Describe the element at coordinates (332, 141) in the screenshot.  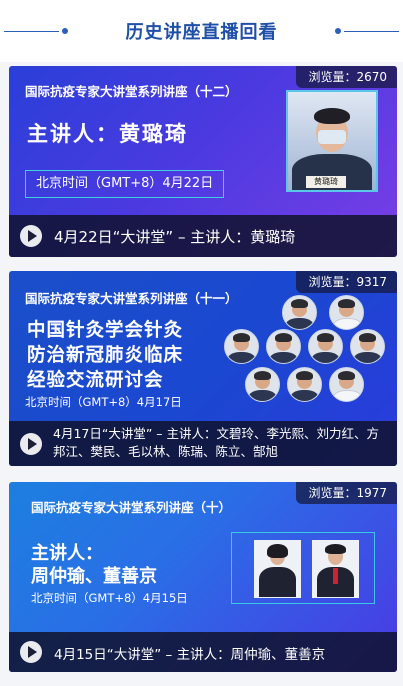
I see `speaker-photo: 黄璐琦` at that location.